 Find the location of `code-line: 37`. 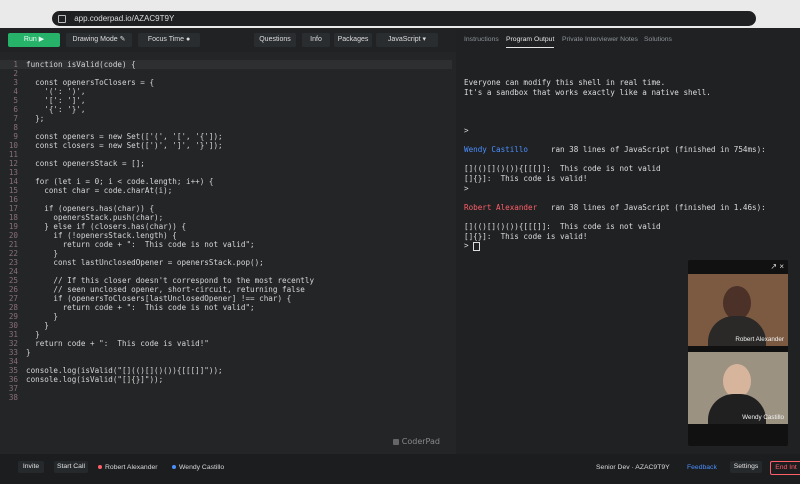

code-line: 37 is located at coordinates (13, 388).